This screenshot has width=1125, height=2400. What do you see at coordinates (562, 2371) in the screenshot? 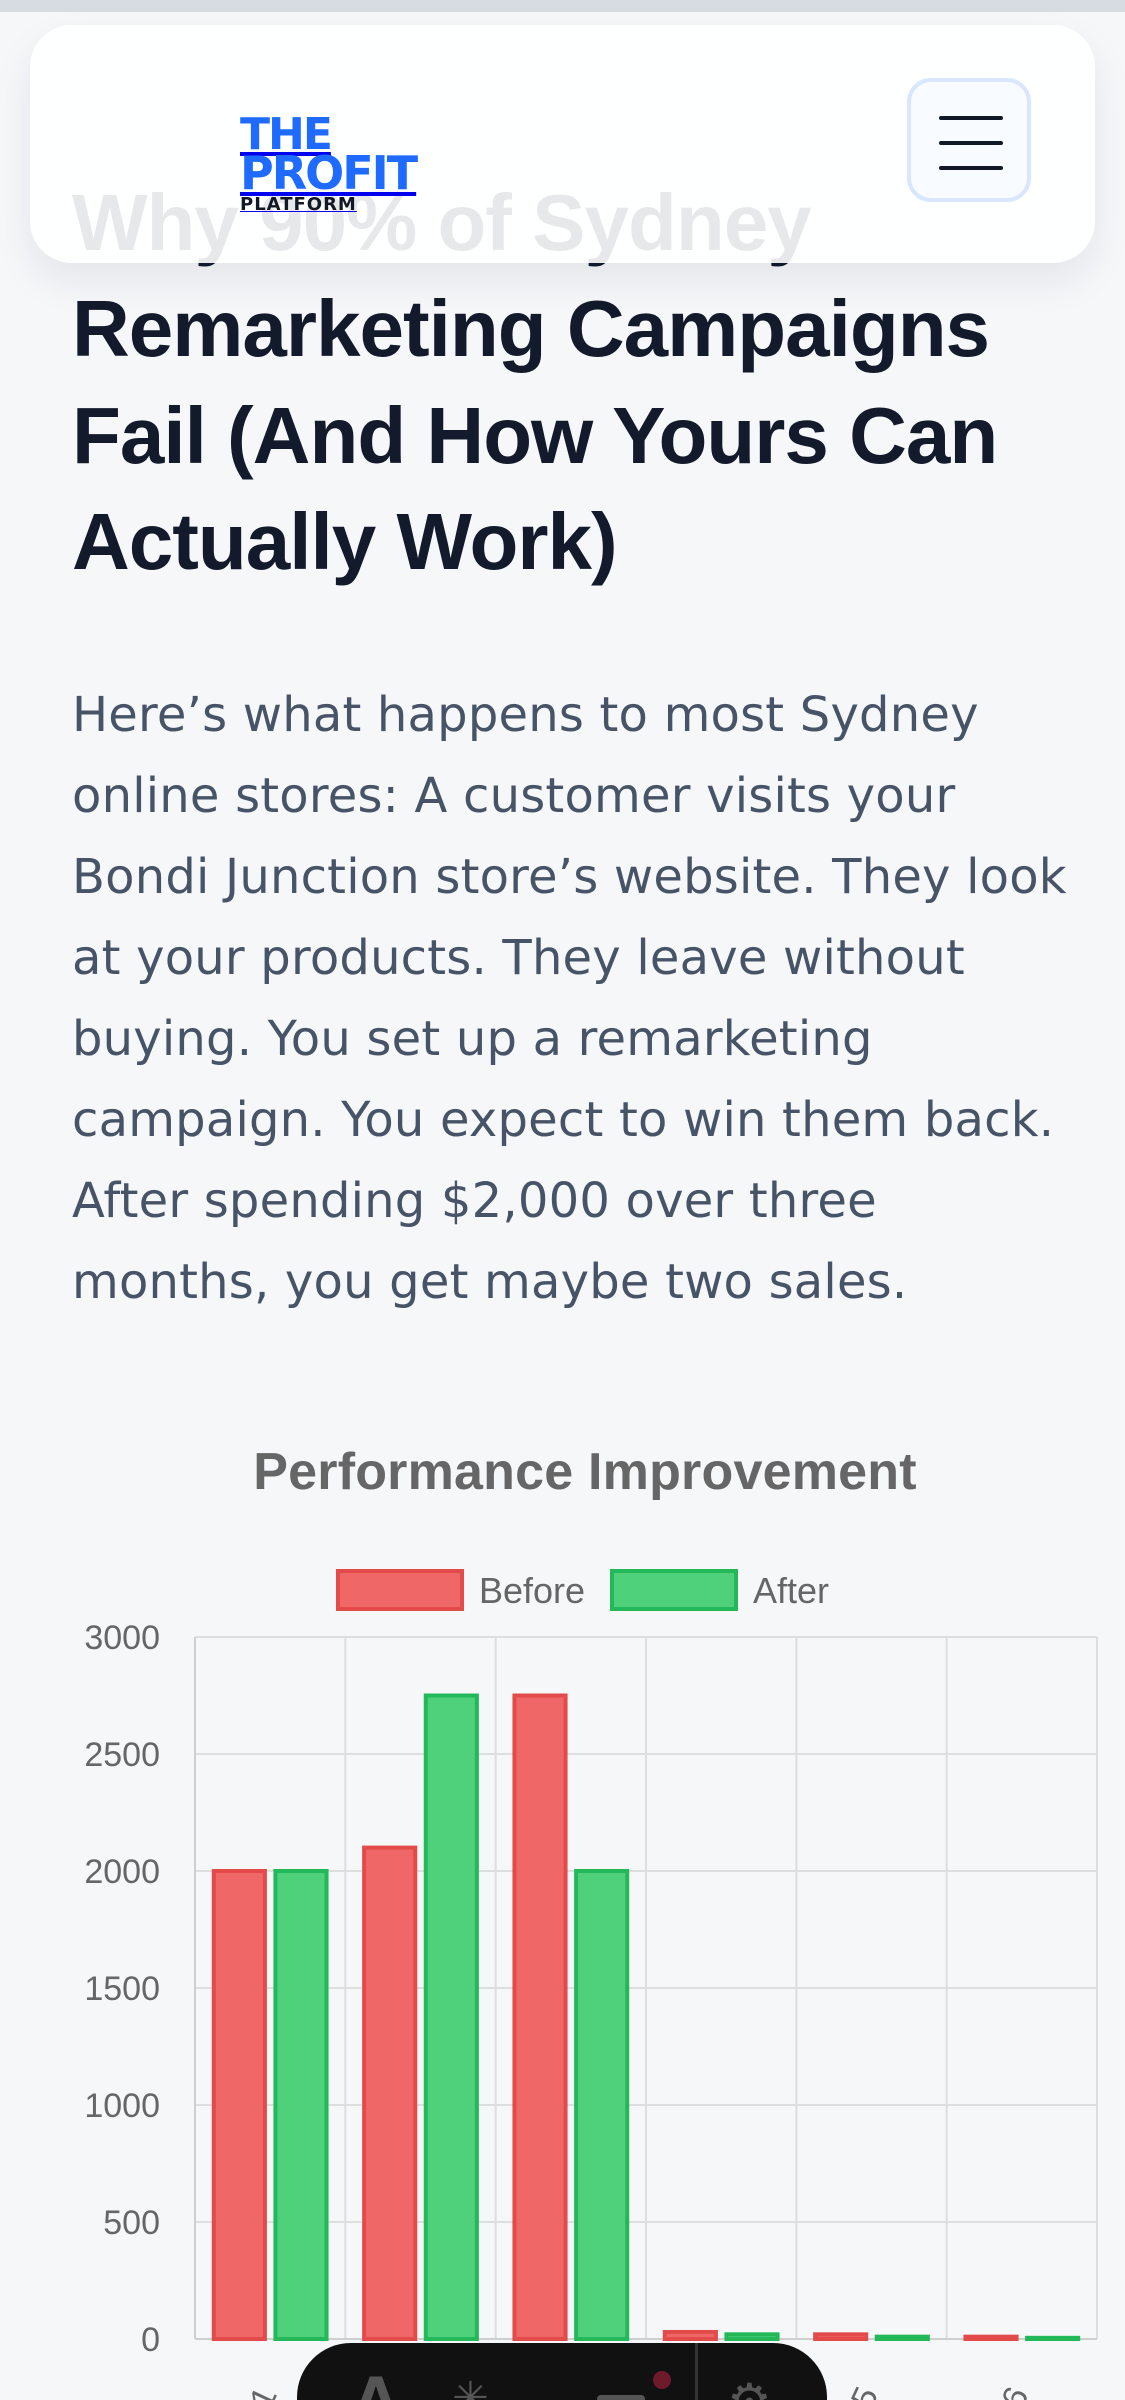
I see `bottom-toolbar: A ✳ ⚙` at bounding box center [562, 2371].